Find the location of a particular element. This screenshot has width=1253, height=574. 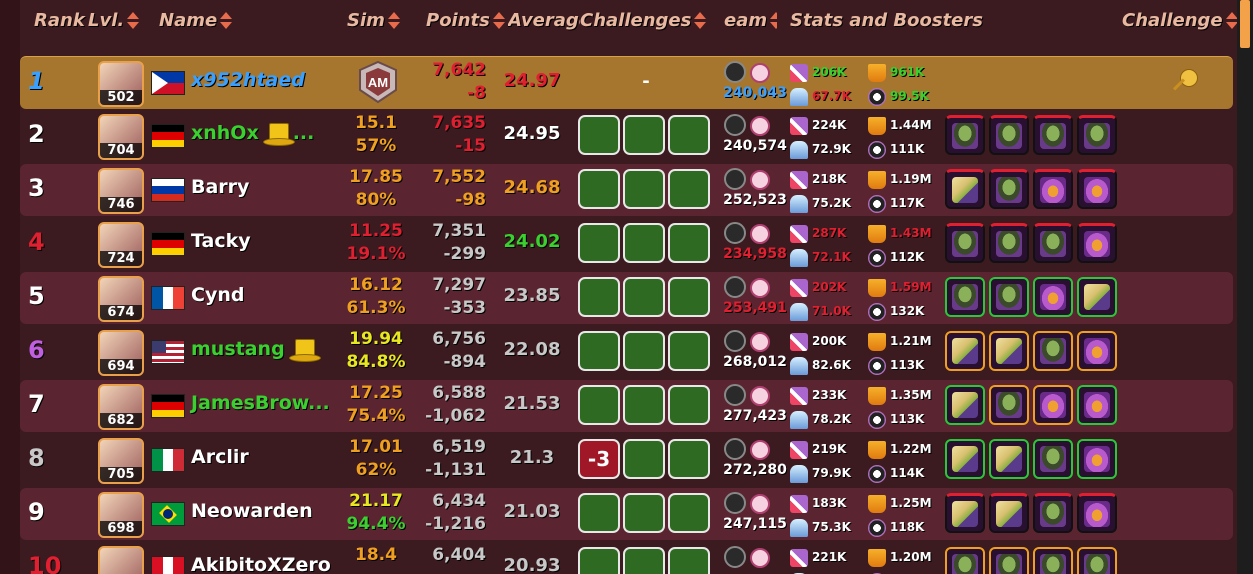

header-team: eam is located at coordinates (751, 21).